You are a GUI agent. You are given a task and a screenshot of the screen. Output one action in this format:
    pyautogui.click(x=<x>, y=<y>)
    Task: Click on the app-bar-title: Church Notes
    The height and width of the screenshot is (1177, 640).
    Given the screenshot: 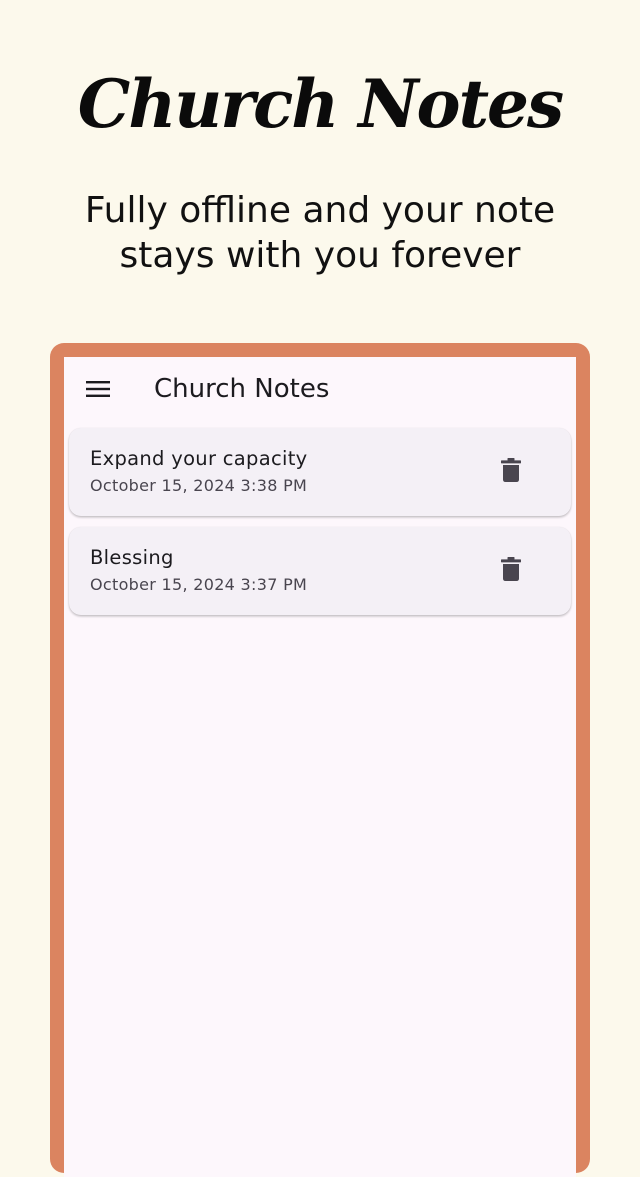 What is the action you would take?
    pyautogui.click(x=242, y=389)
    